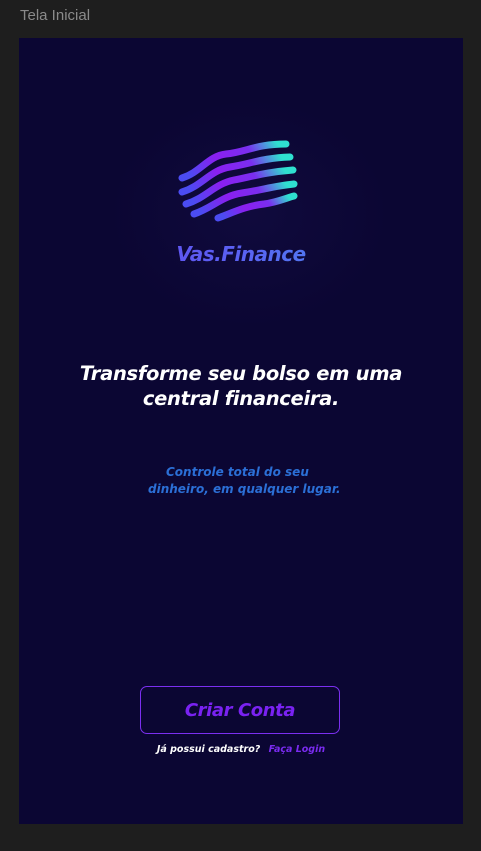 Image resolution: width=481 pixels, height=851 pixels. Describe the element at coordinates (238, 181) in the screenshot. I see `wavy-stripes-logo-icon` at that location.